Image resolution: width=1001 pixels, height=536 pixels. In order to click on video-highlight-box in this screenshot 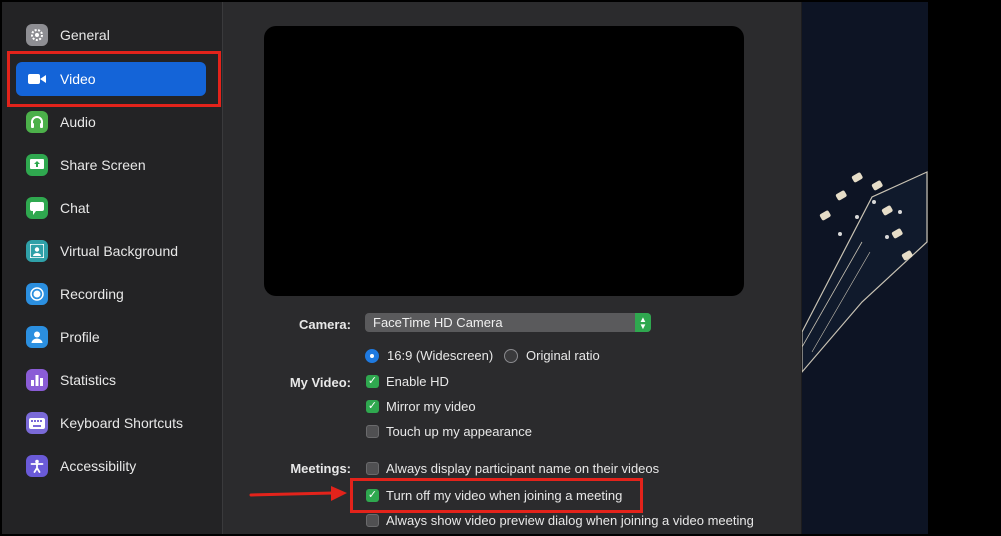, I will do `click(114, 79)`.